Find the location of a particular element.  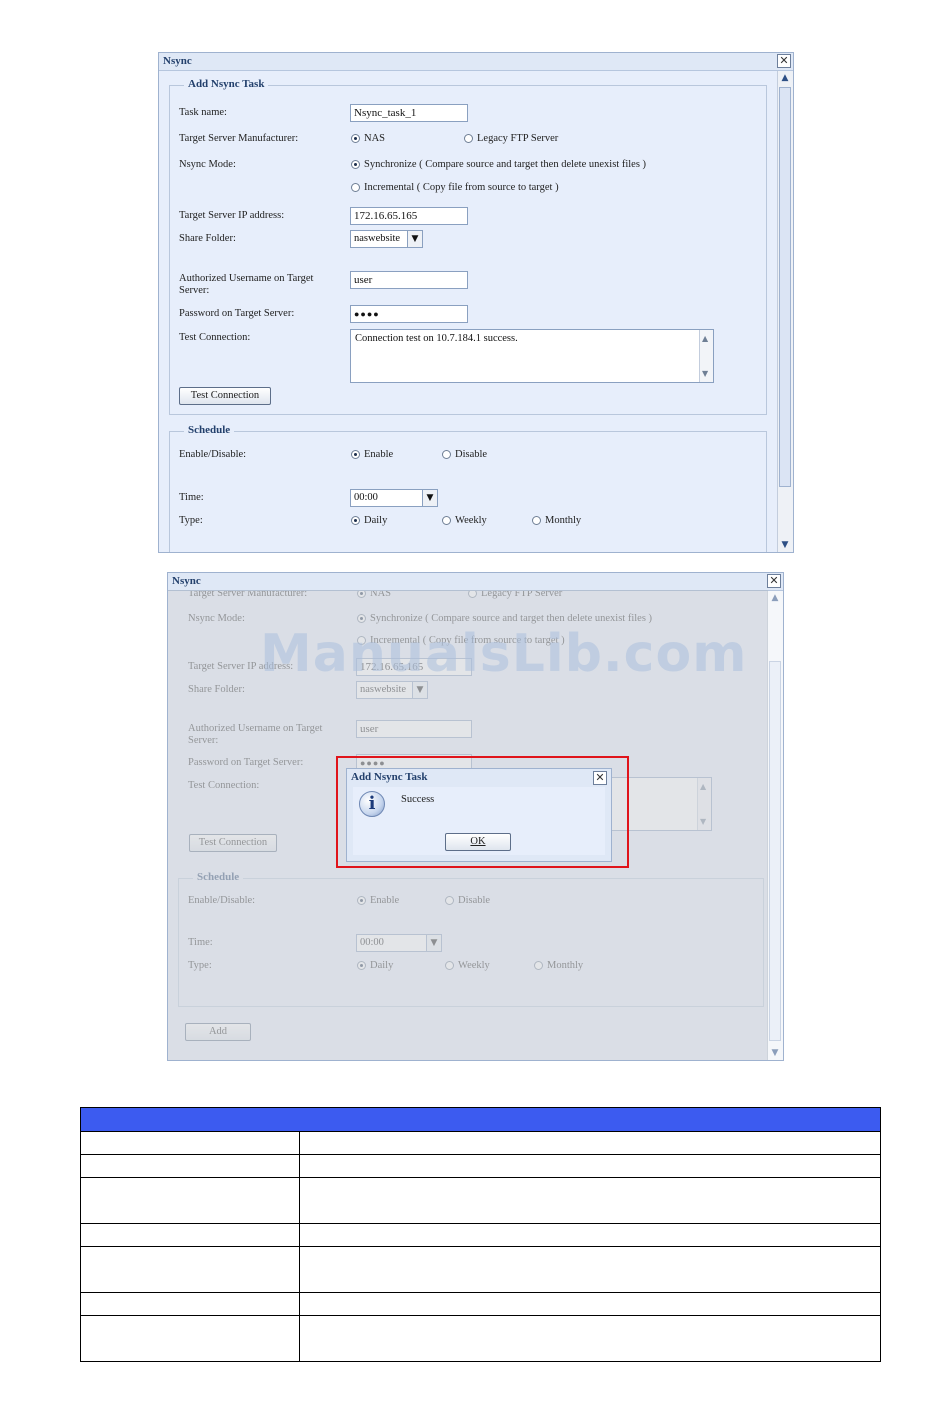

share-folder-select: naswebsite ▼ is located at coordinates (386, 239).